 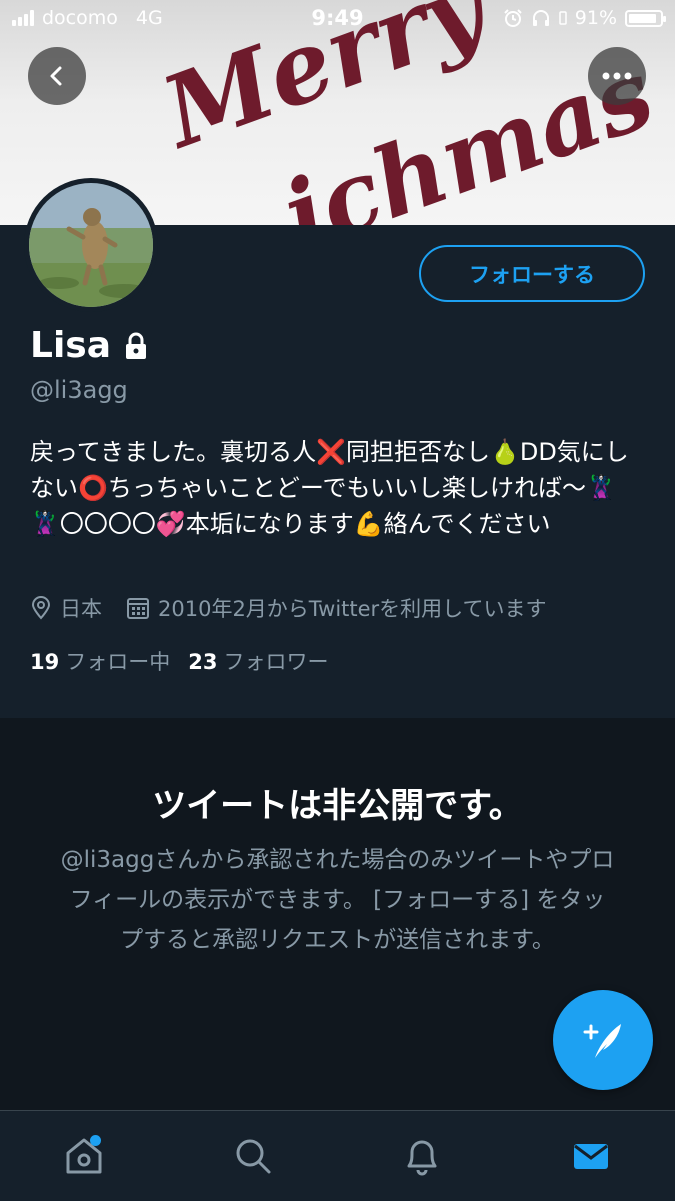 I want to click on tab-search, so click(x=253, y=1156).